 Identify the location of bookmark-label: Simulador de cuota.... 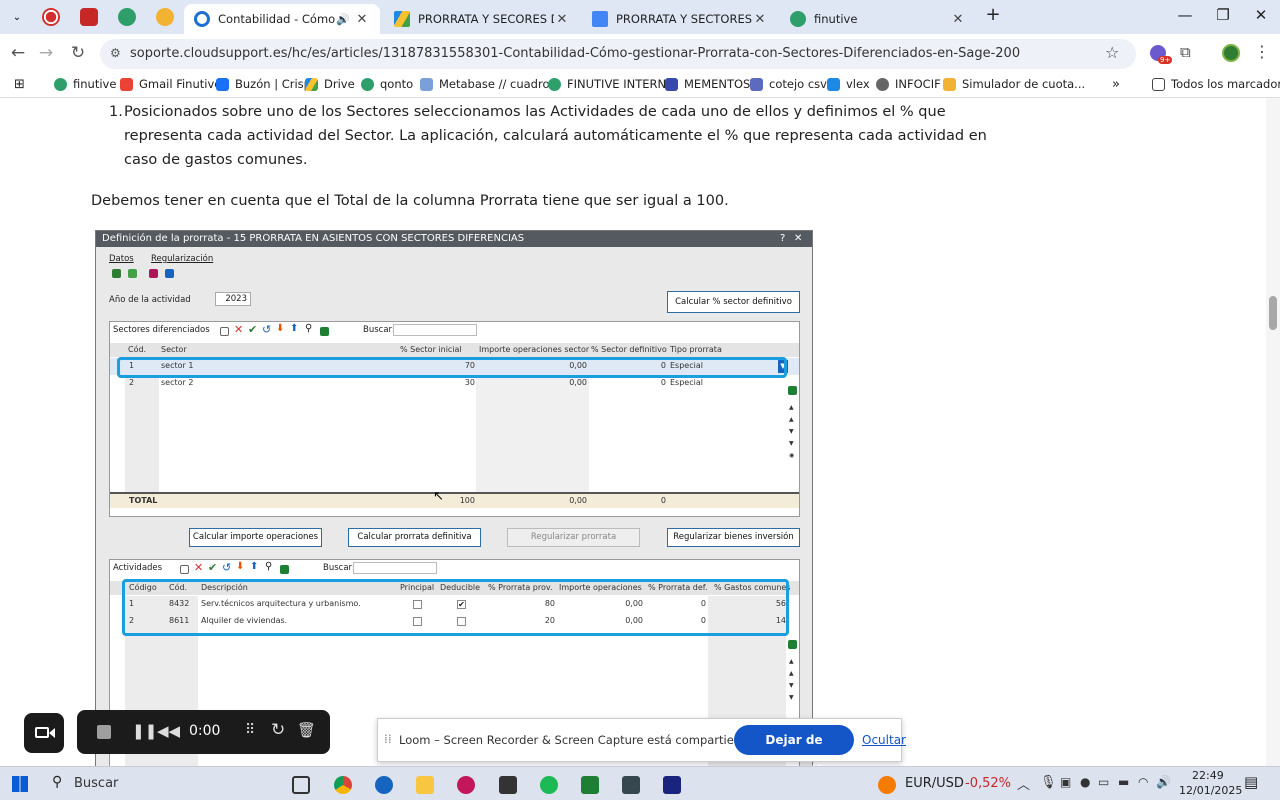
(1024, 84).